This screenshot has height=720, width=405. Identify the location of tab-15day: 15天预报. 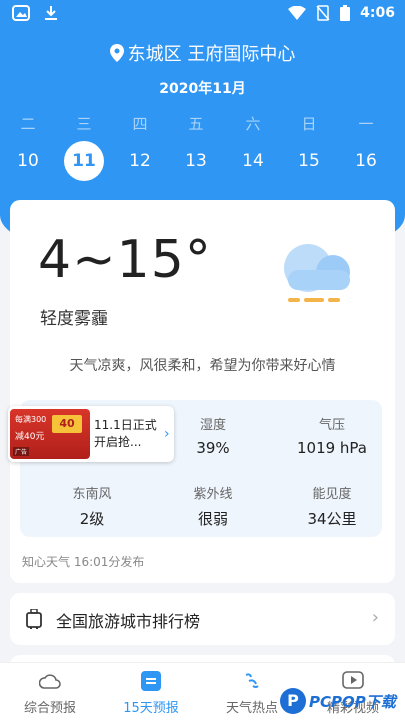
(151, 692).